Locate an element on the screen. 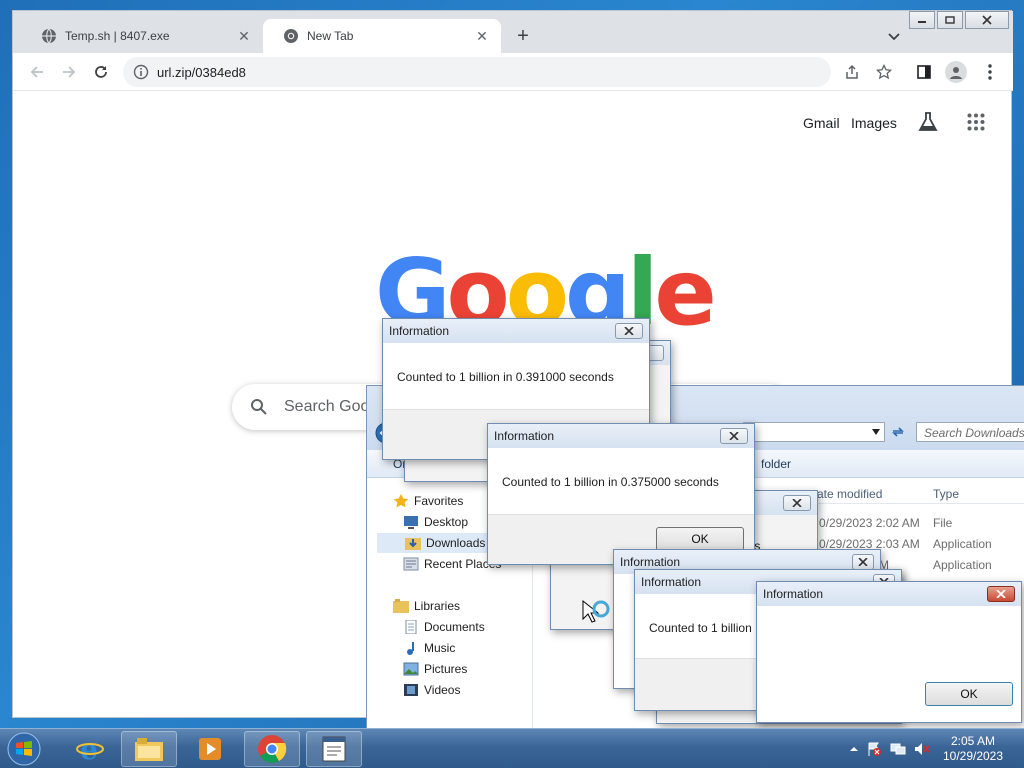 Image resolution: width=1024 pixels, height=768 pixels. info-icon is located at coordinates (141, 72).